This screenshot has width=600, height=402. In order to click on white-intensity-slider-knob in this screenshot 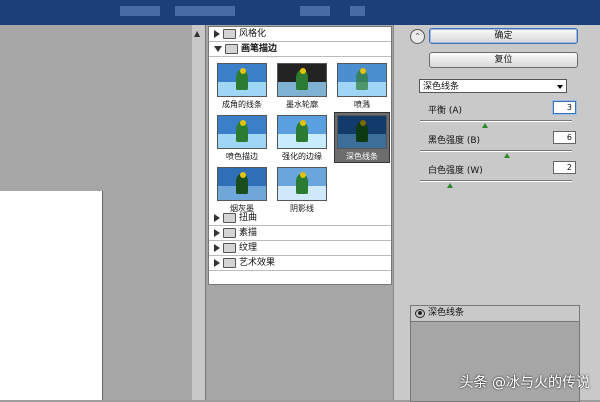, I will do `click(450, 185)`.